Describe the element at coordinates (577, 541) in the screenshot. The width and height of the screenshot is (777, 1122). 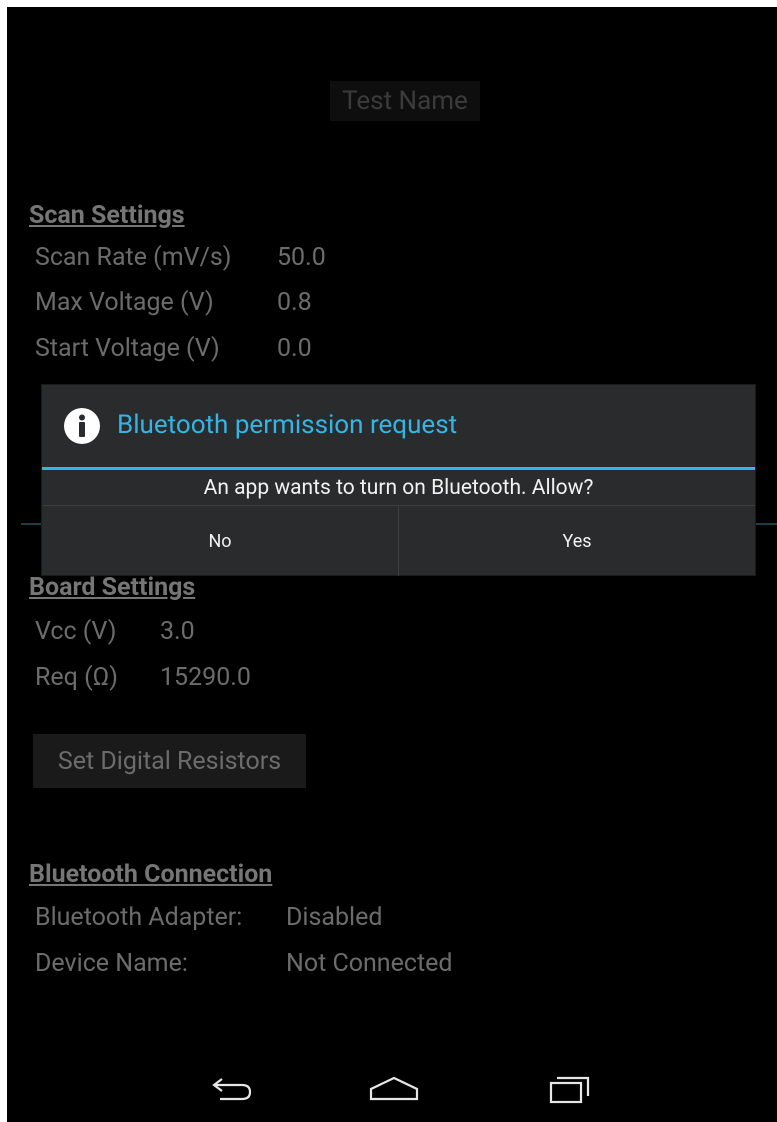
I see `yes-button: Yes` at that location.